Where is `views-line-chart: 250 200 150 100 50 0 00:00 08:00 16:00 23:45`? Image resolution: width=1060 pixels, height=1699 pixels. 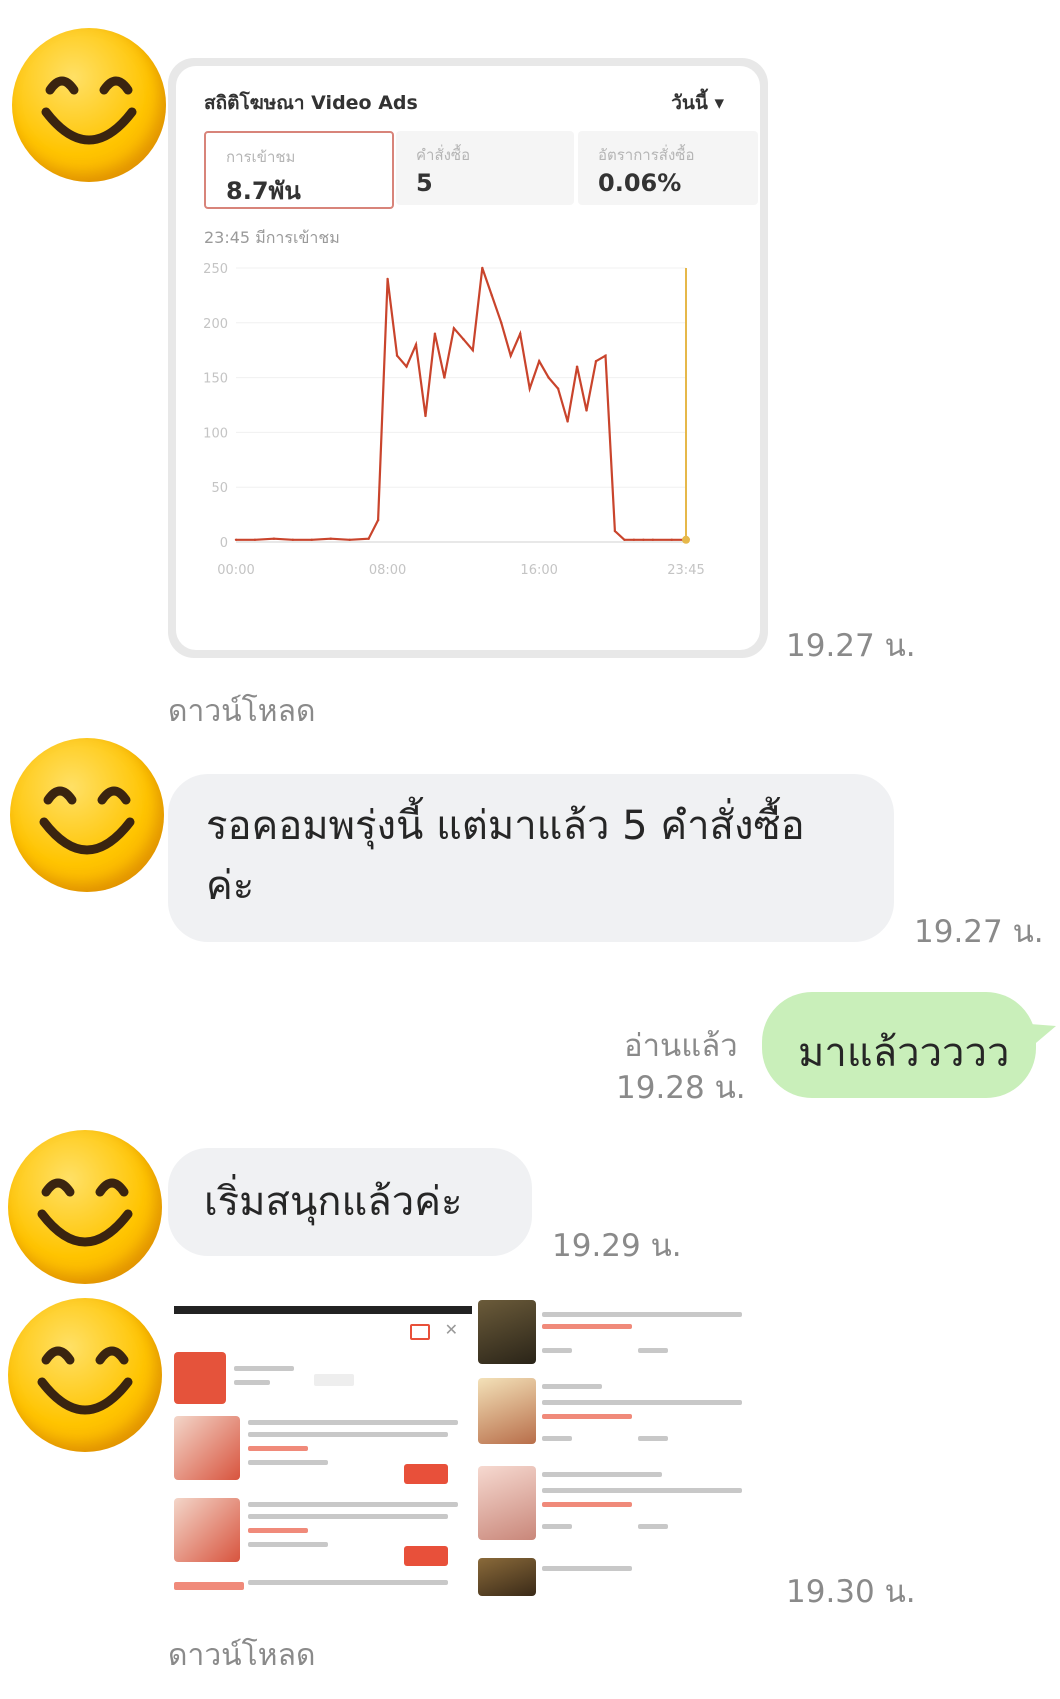 views-line-chart: 250 200 150 100 50 0 00:00 08:00 16:00 23:45 is located at coordinates (454, 420).